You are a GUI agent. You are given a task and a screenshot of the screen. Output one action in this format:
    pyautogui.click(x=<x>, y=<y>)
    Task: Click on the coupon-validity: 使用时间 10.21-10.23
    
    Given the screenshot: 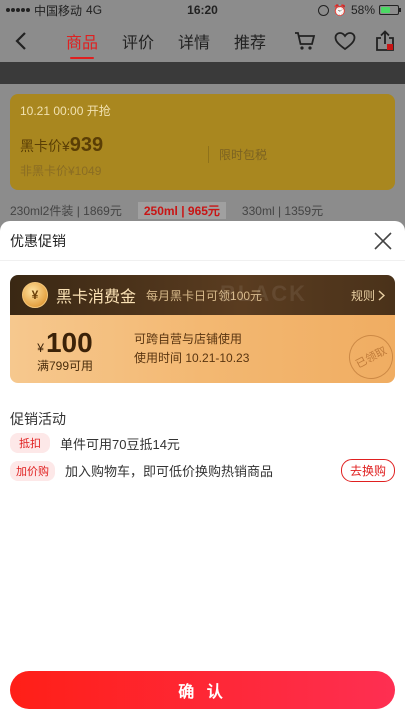 What is the action you would take?
    pyautogui.click(x=192, y=358)
    